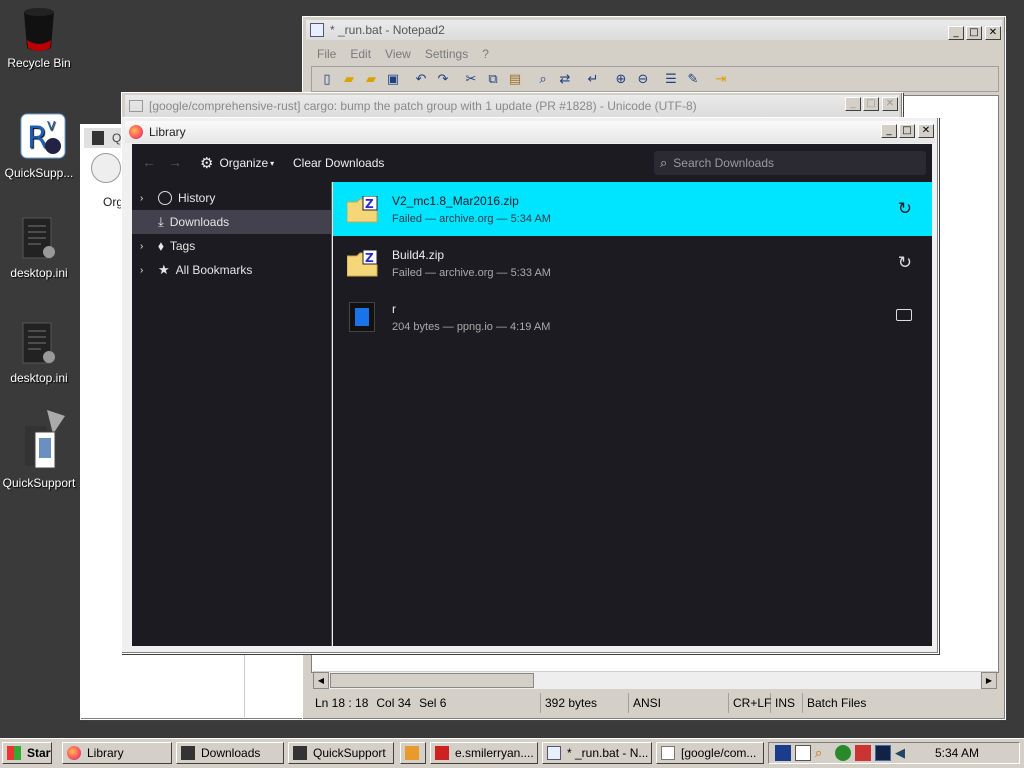 This screenshot has width=1024, height=768. I want to click on search-icon: ⌕, so click(664, 162).